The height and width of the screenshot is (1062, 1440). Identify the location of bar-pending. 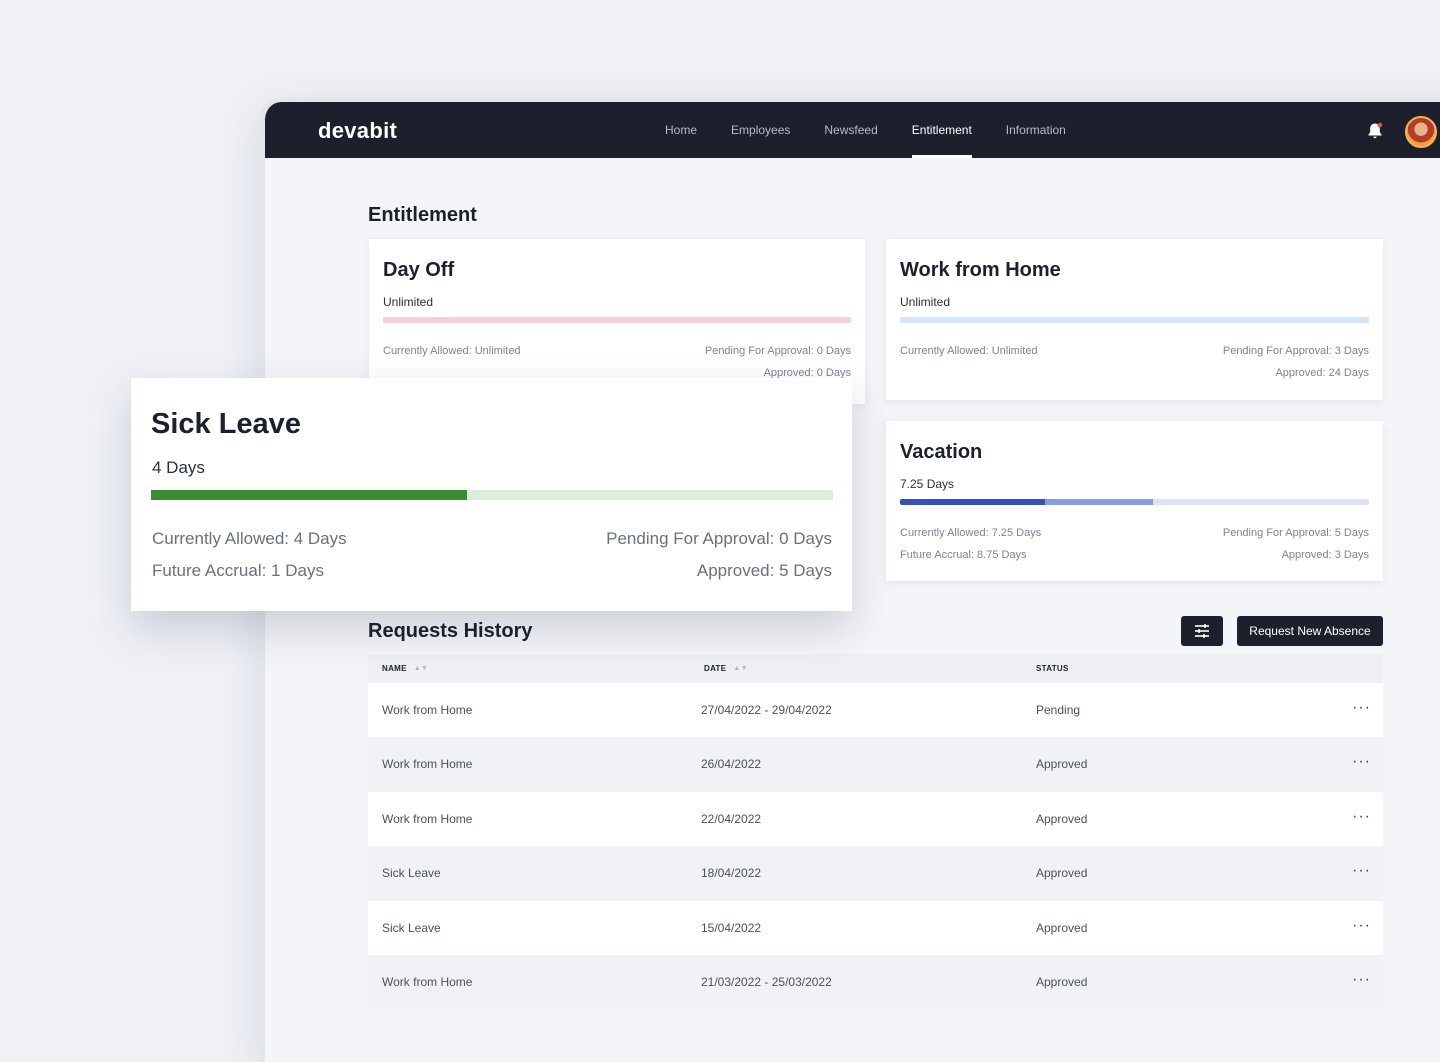
(1099, 502).